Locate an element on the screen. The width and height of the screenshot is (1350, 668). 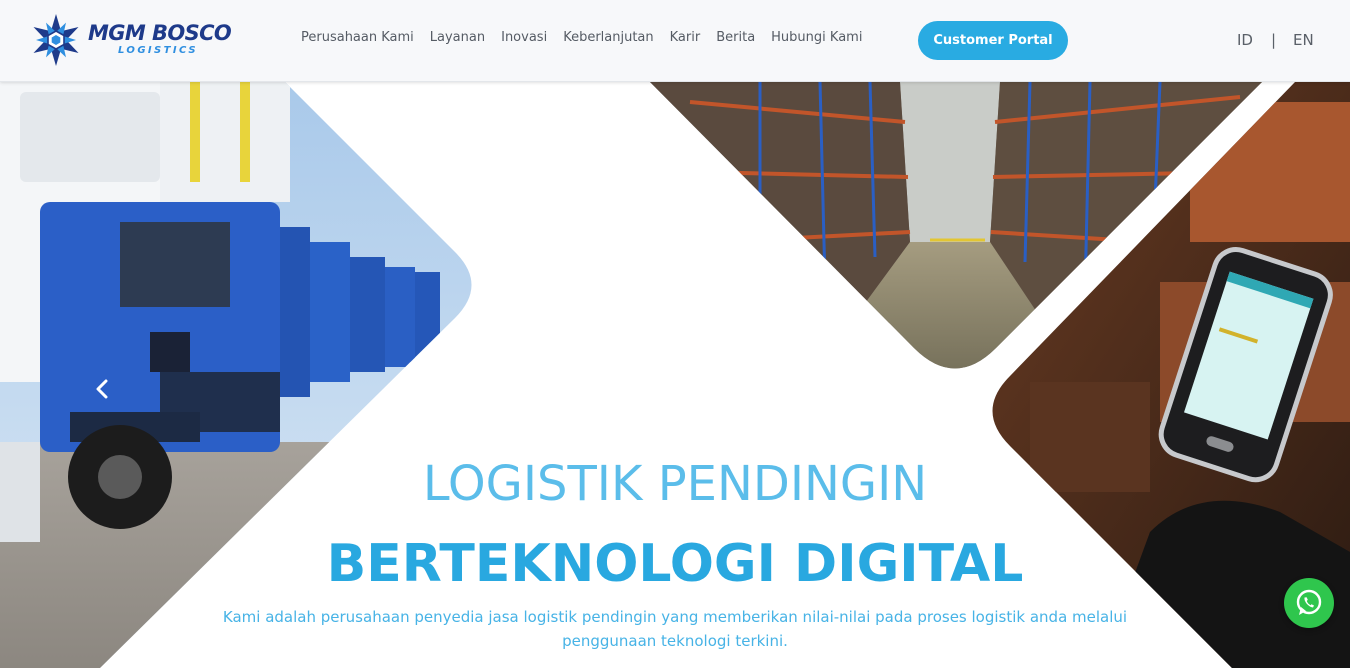
brand-logo: MGM BOSCO LOGISTICS is located at coordinates (130, 41).